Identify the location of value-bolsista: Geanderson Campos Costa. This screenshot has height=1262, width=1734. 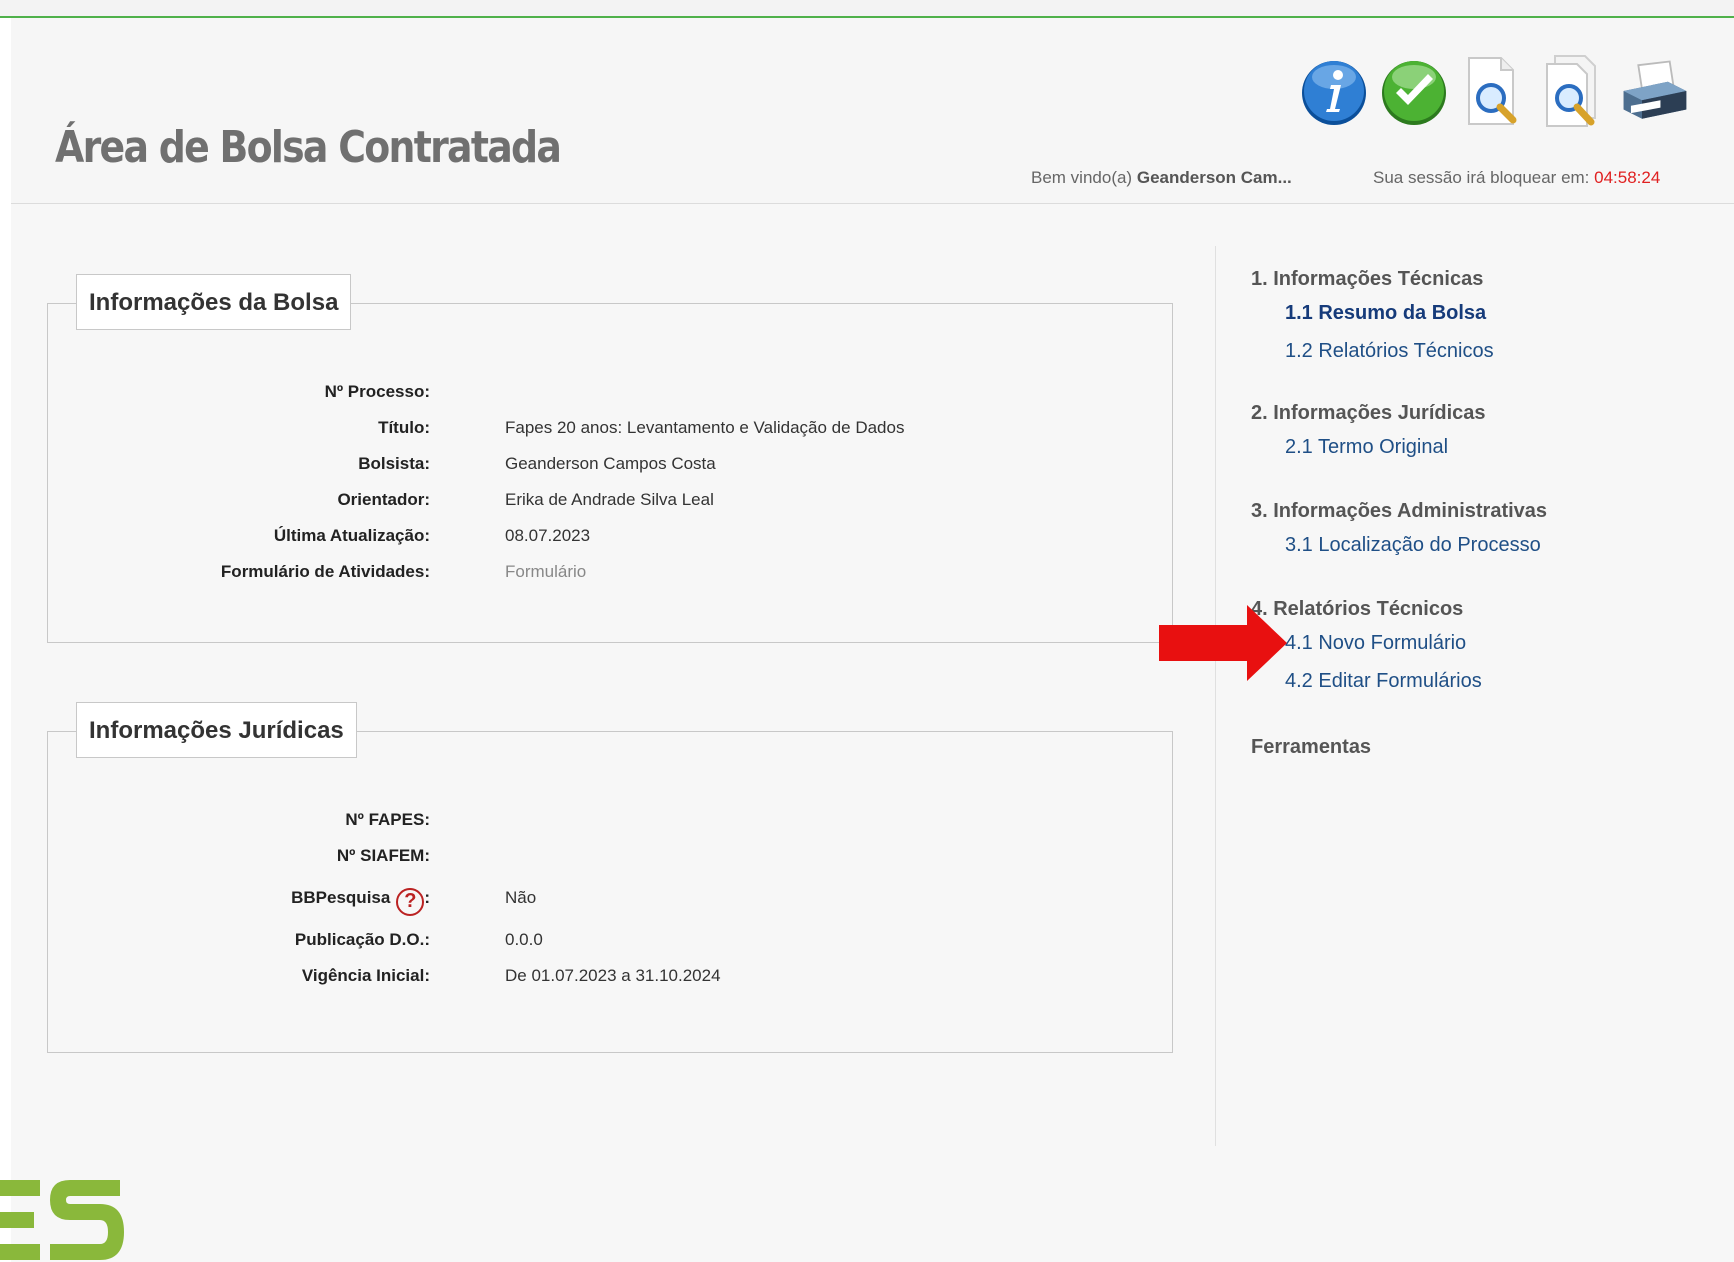
(610, 463).